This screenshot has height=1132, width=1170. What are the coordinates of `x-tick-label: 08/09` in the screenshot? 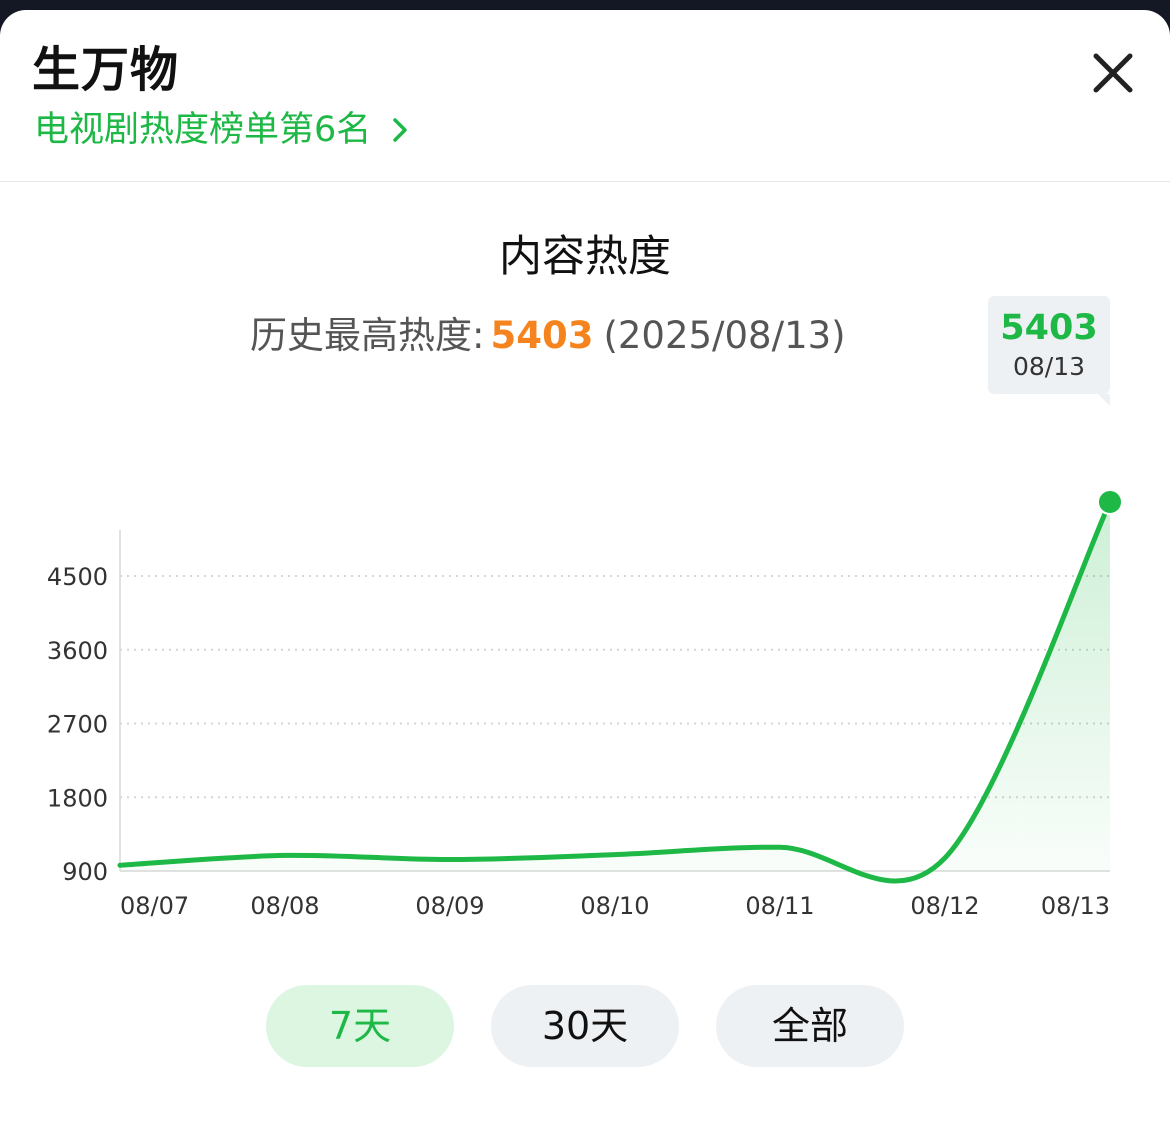 It's located at (449, 906).